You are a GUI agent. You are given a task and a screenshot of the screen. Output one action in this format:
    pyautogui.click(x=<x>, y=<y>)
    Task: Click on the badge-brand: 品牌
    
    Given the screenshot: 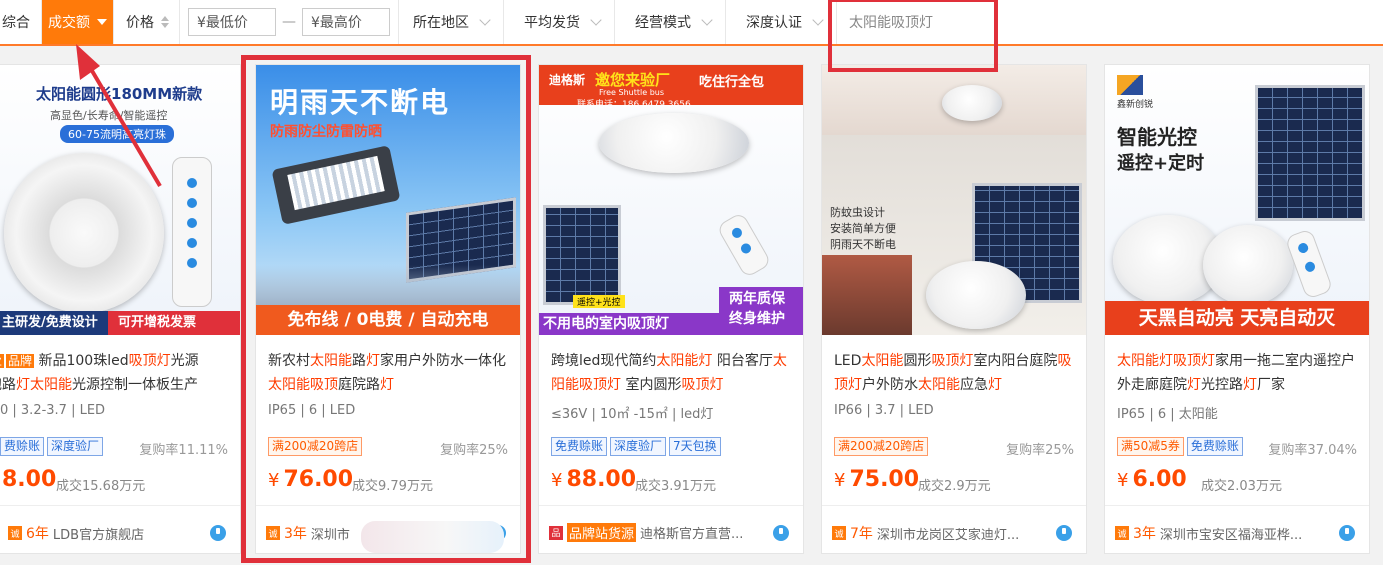 What is the action you would take?
    pyautogui.click(x=20, y=361)
    